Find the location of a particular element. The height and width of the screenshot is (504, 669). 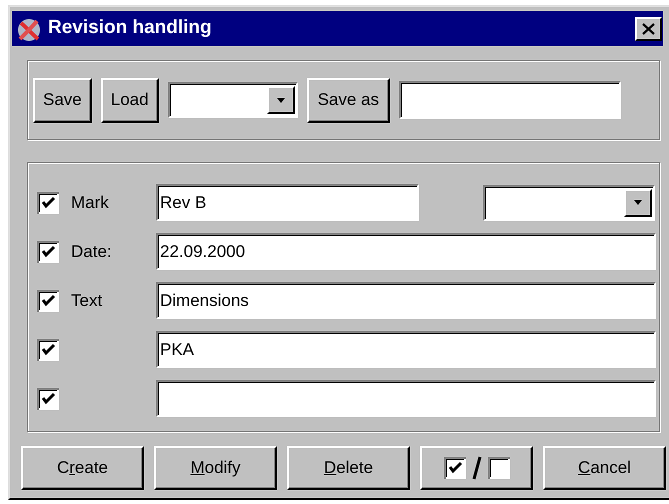

close-button is located at coordinates (648, 28).